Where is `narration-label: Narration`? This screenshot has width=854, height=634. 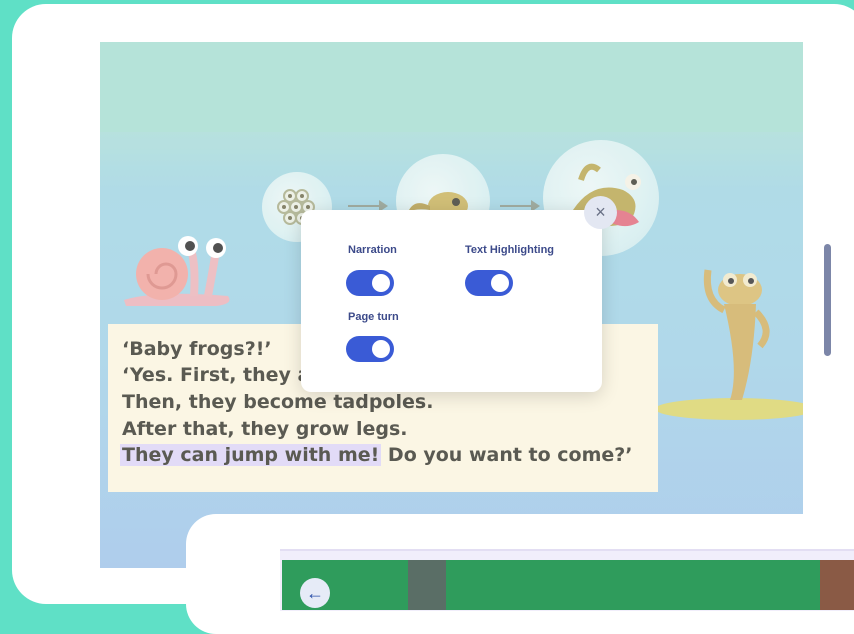 narration-label: Narration is located at coordinates (372, 250).